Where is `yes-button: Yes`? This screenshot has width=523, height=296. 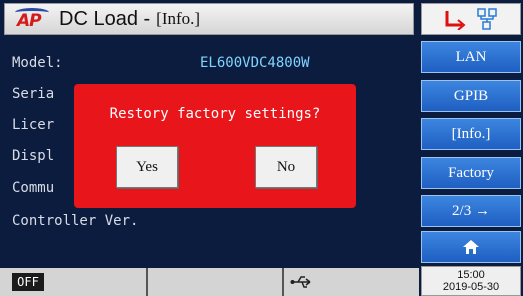 yes-button: Yes is located at coordinates (147, 167).